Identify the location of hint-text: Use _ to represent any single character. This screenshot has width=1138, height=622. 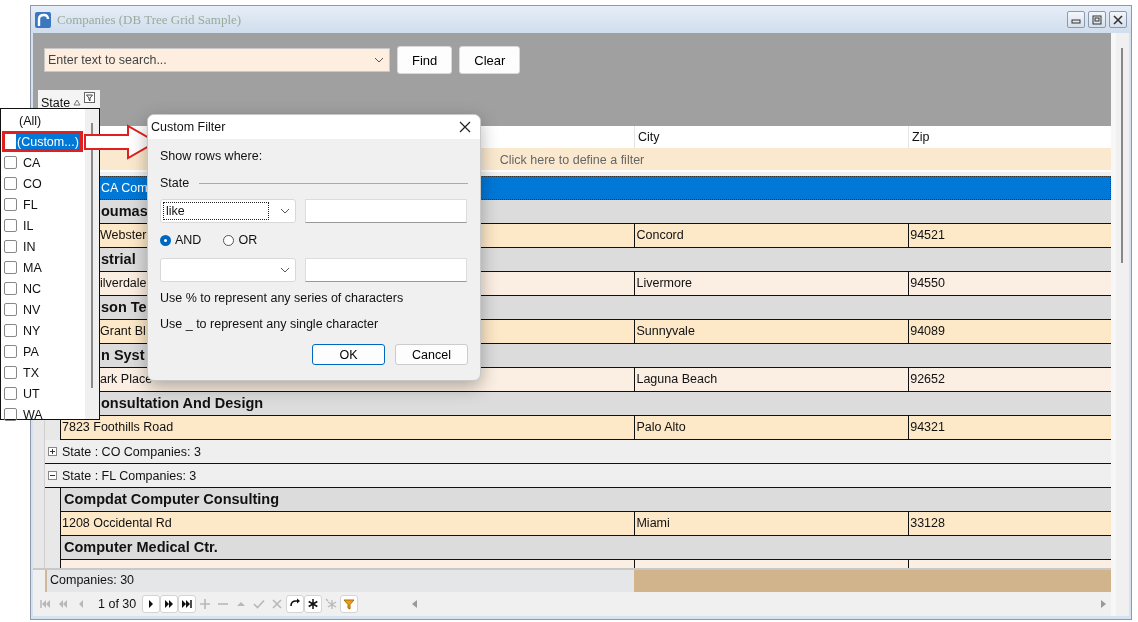
(270, 325).